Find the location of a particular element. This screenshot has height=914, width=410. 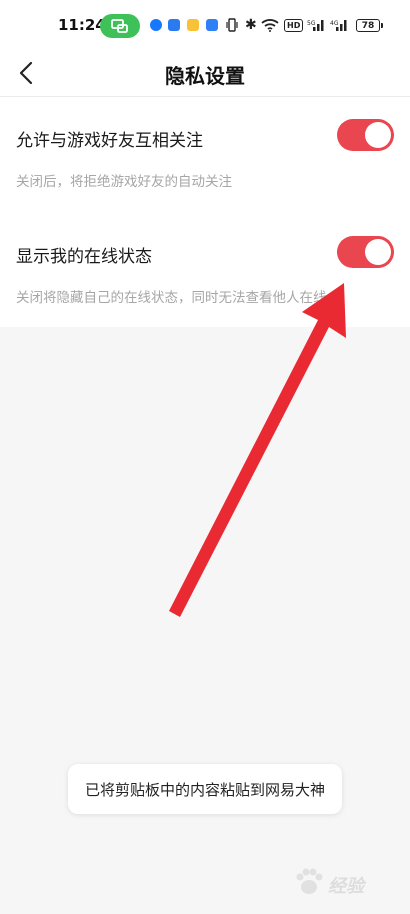

paw-logo-icon is located at coordinates (309, 881).